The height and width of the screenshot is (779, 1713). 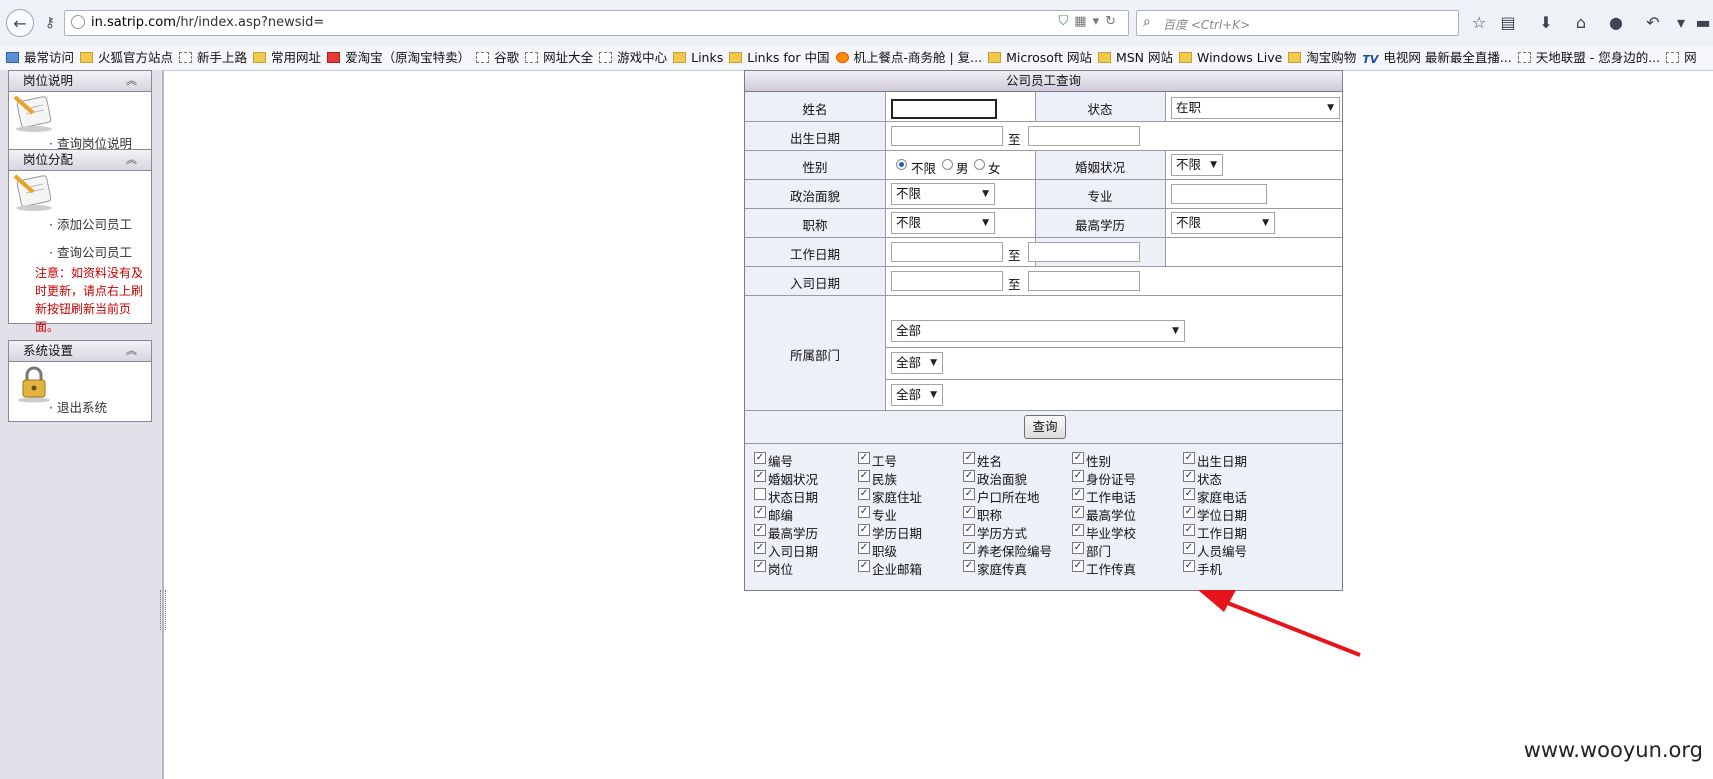 What do you see at coordinates (1217, 601) in the screenshot?
I see `arrow-head` at bounding box center [1217, 601].